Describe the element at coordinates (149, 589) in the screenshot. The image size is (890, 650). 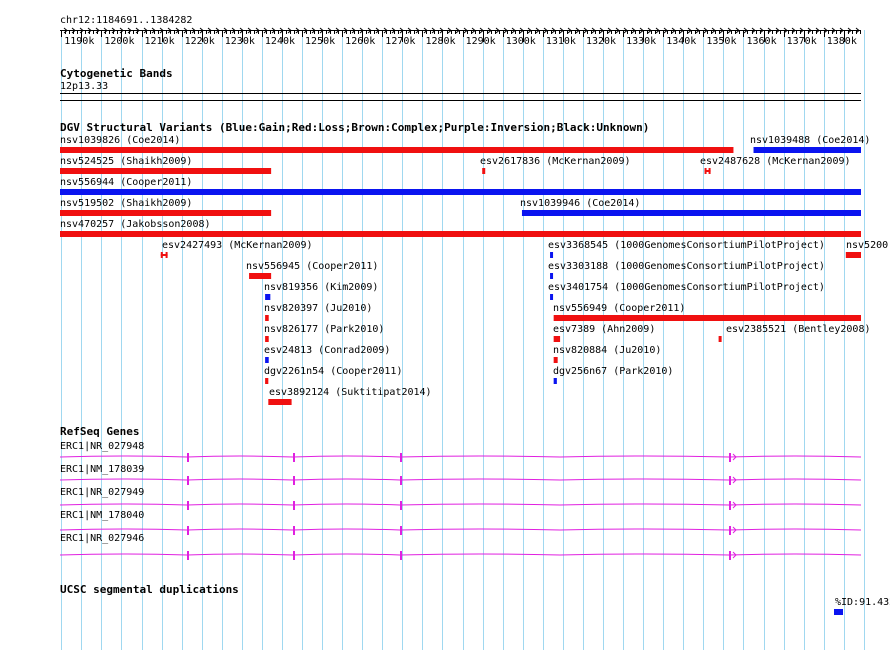
I see `segdup-track-title: UCSC segmental duplications` at that location.